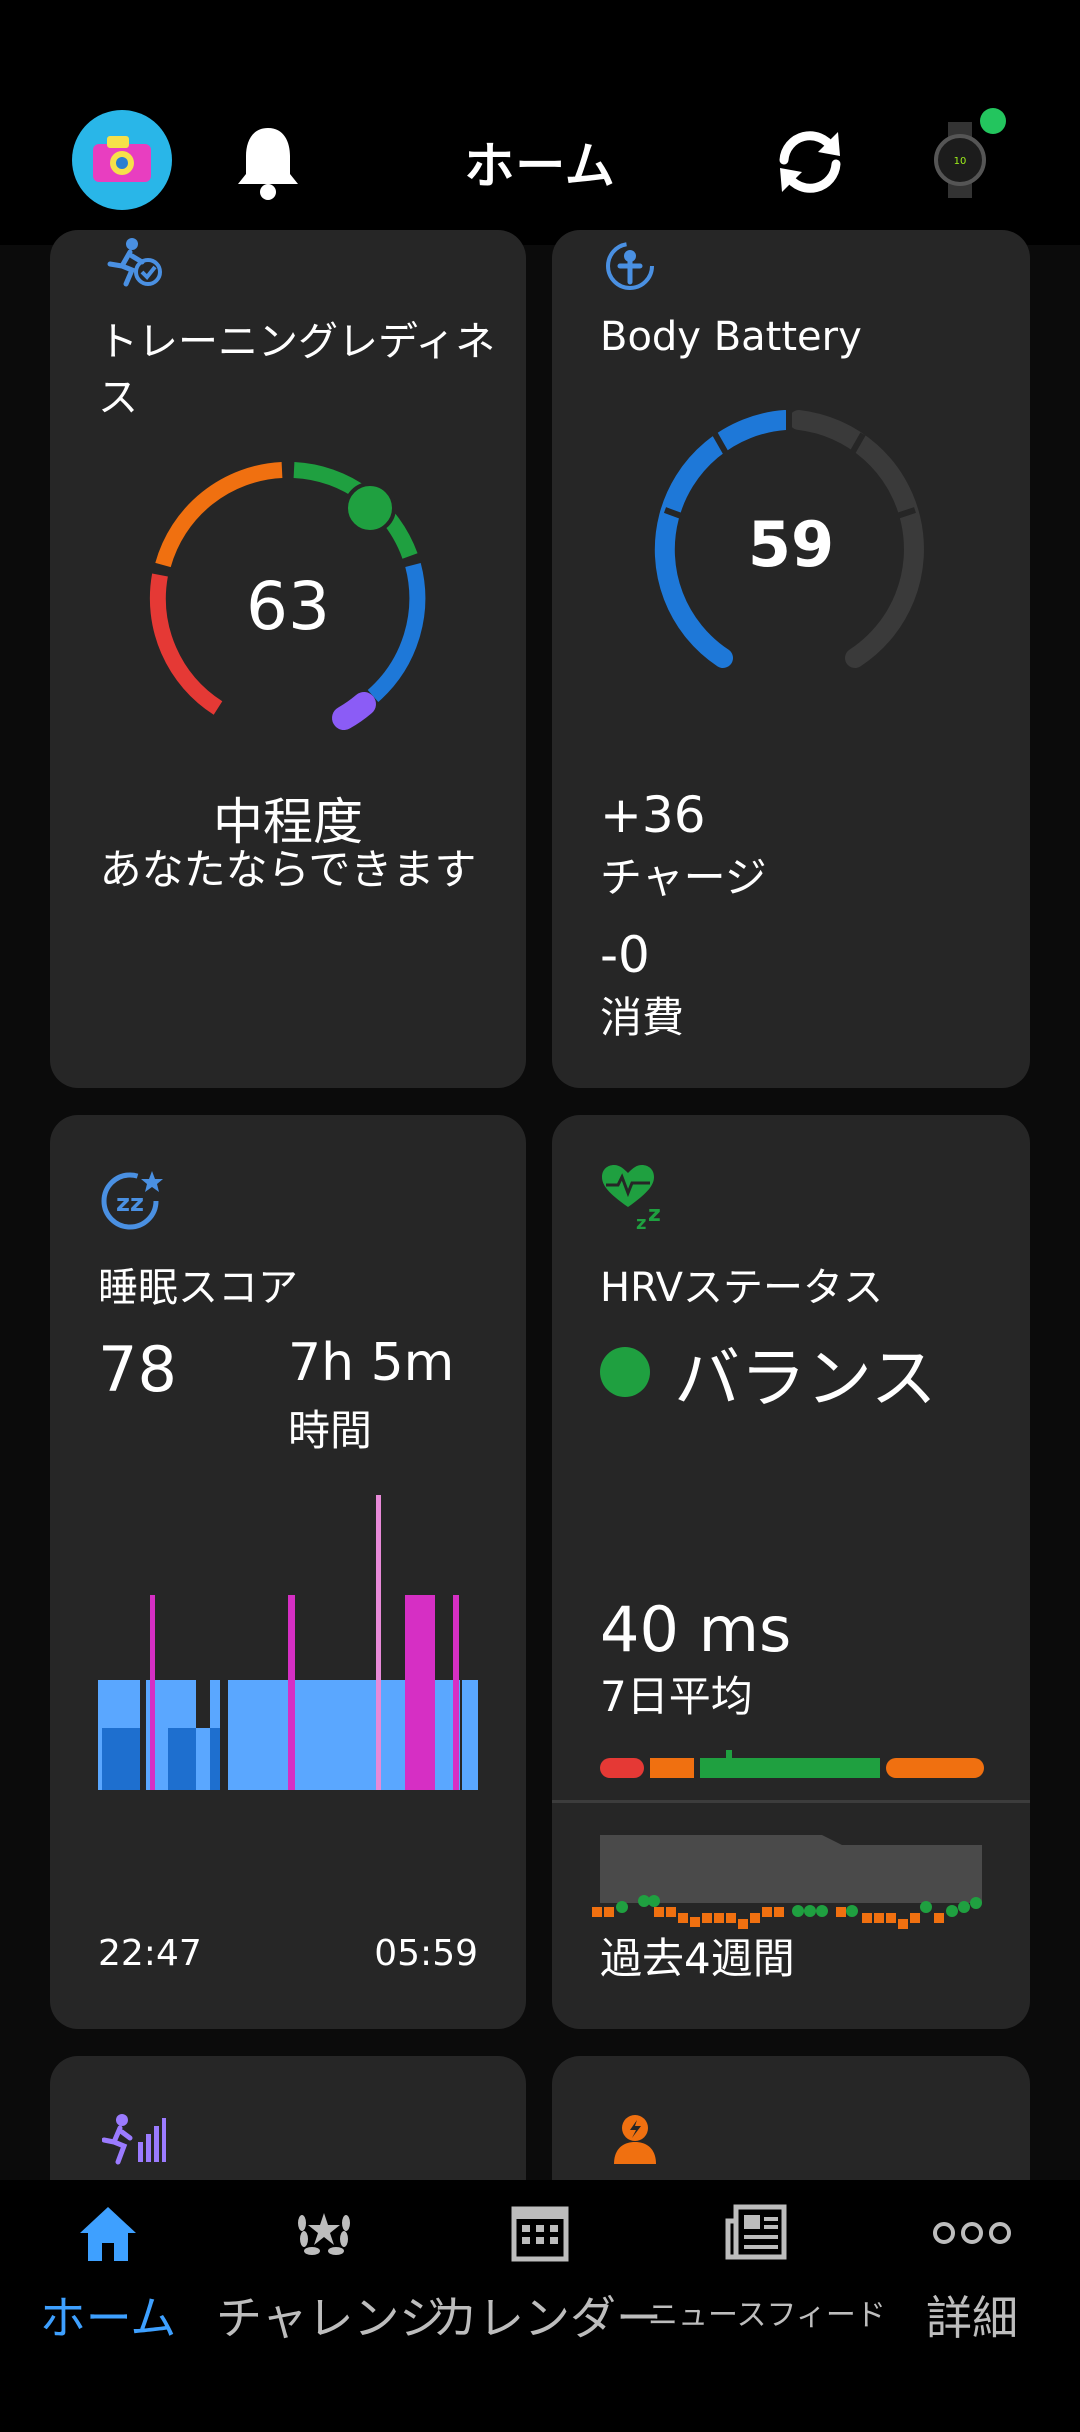  What do you see at coordinates (791, 1801) in the screenshot?
I see `divider` at bounding box center [791, 1801].